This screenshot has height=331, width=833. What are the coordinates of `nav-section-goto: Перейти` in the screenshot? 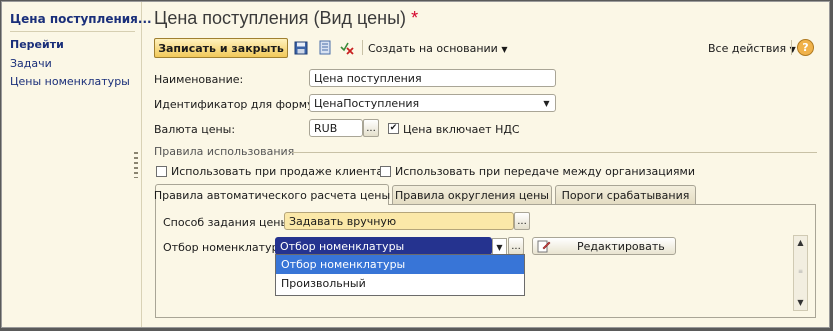 It's located at (37, 44).